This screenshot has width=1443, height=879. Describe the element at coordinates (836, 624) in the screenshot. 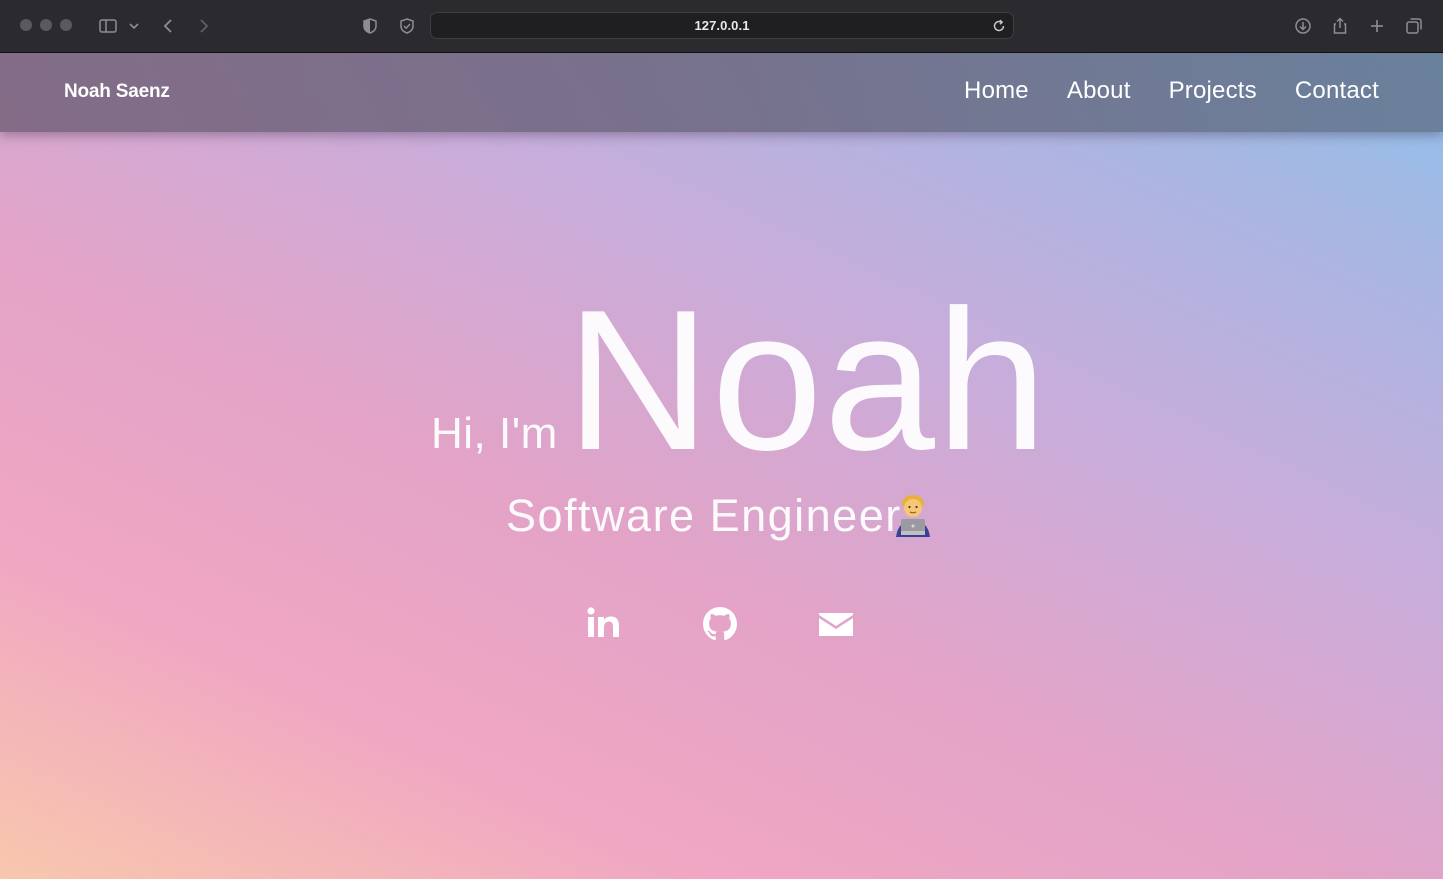

I see `email-icon` at that location.